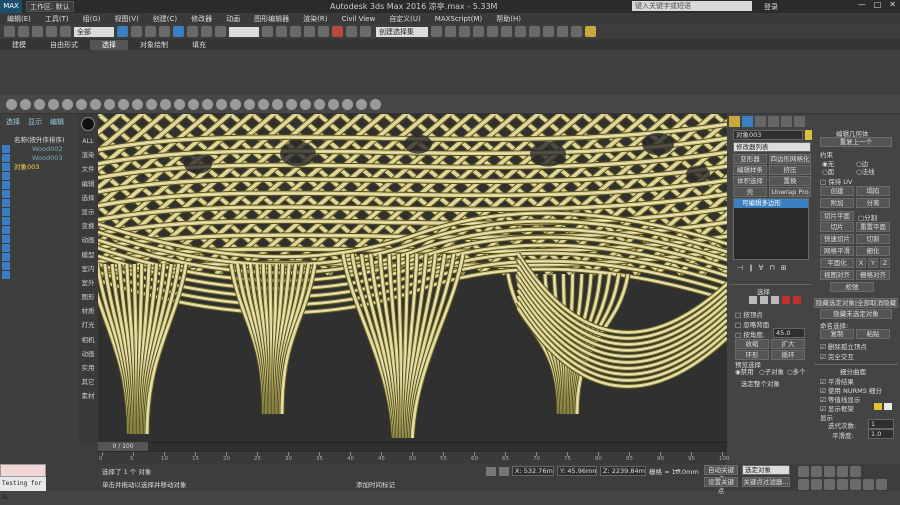  Describe the element at coordinates (405, 19) in the screenshot. I see `menu-item-10: 自定义(U)` at that location.